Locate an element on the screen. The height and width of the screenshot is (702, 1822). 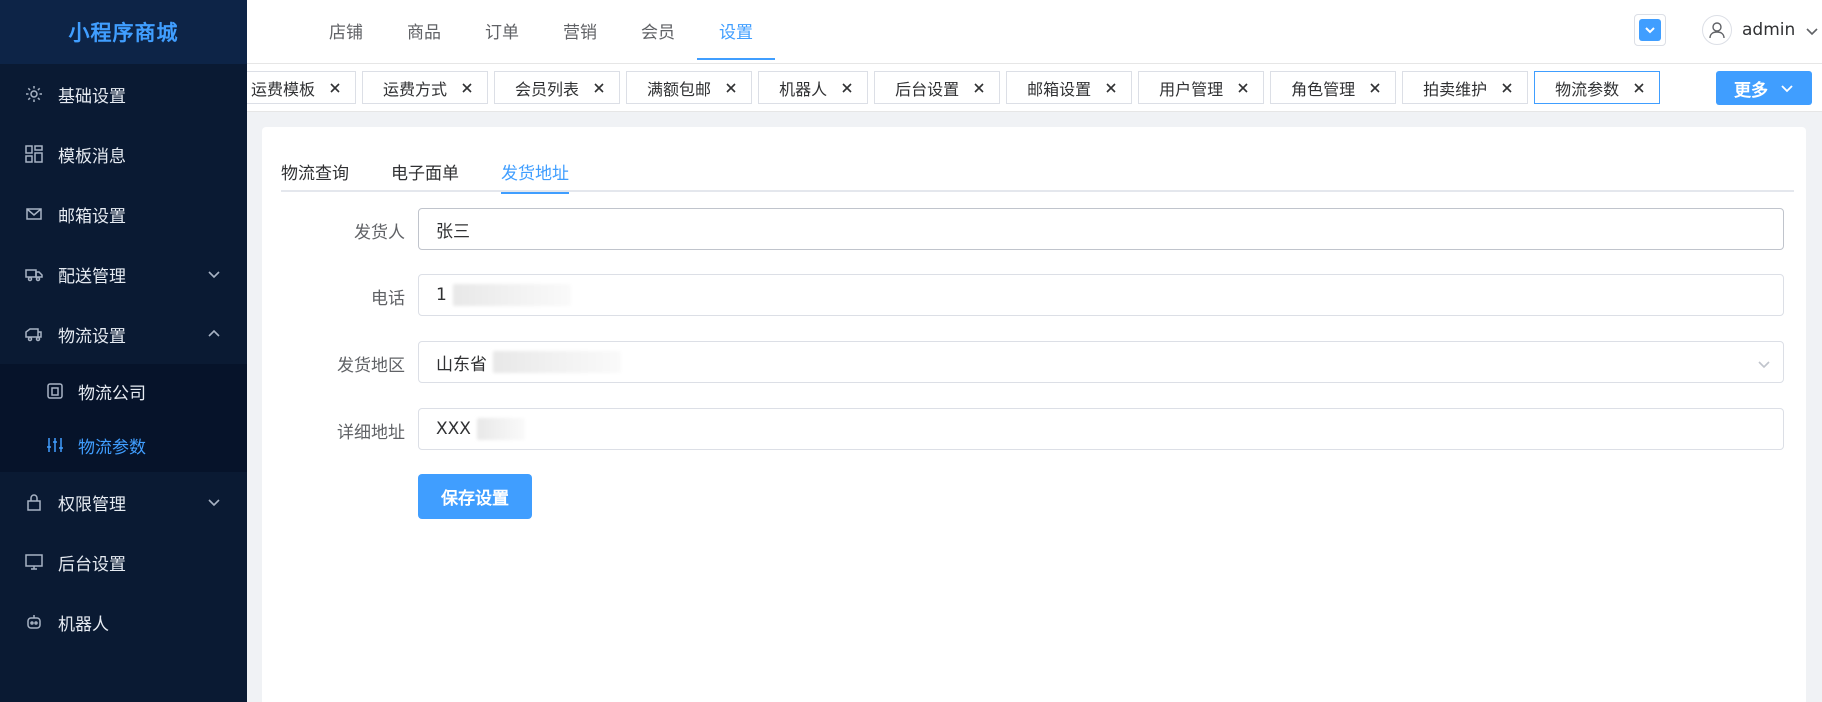
tag-item: 邮箱设置 is located at coordinates (1069, 87).